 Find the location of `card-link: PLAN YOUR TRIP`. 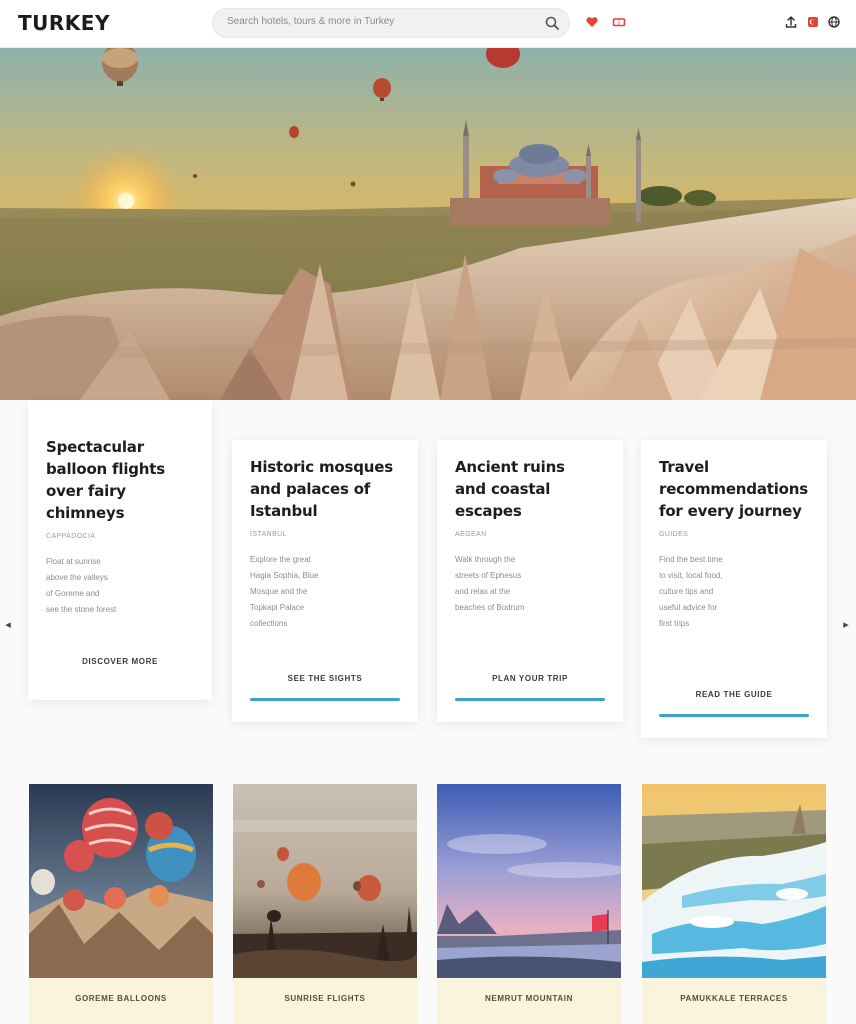

card-link: PLAN YOUR TRIP is located at coordinates (530, 678).